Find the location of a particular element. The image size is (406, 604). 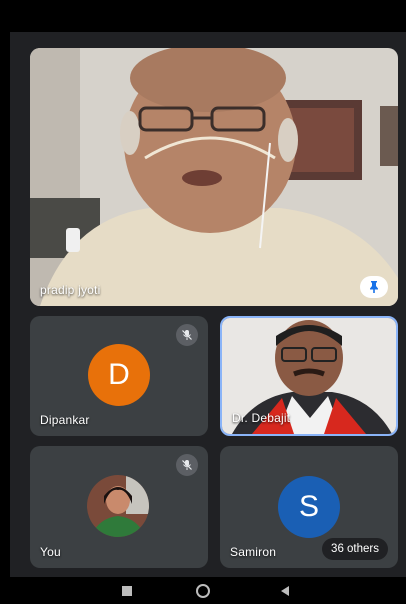

pin-icon is located at coordinates (374, 287).